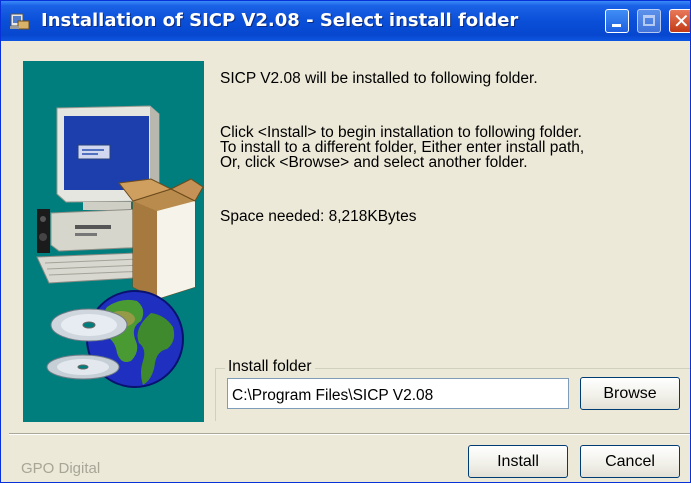  What do you see at coordinates (318, 216) in the screenshot?
I see `space-needed-text: Space needed: 8,218KBytes` at bounding box center [318, 216].